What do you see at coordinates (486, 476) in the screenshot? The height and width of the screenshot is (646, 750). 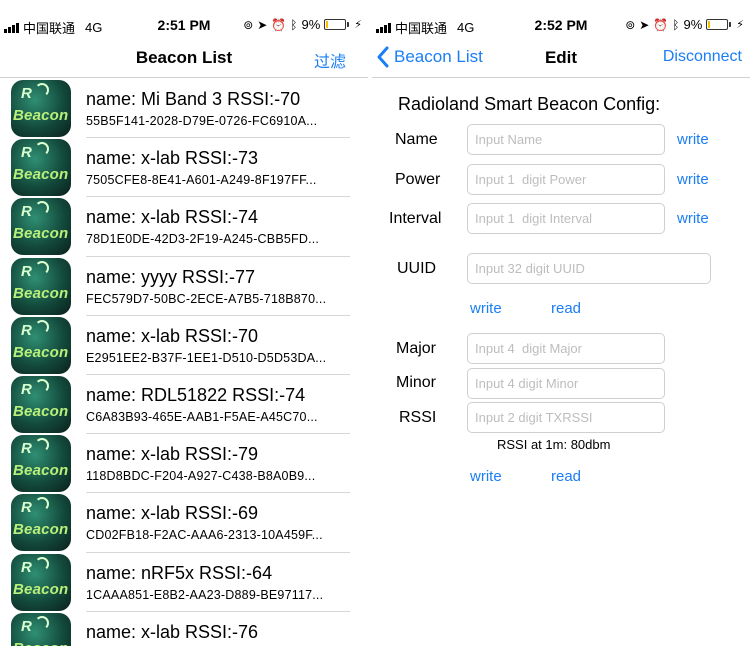 I see `bottom-write-button: write` at bounding box center [486, 476].